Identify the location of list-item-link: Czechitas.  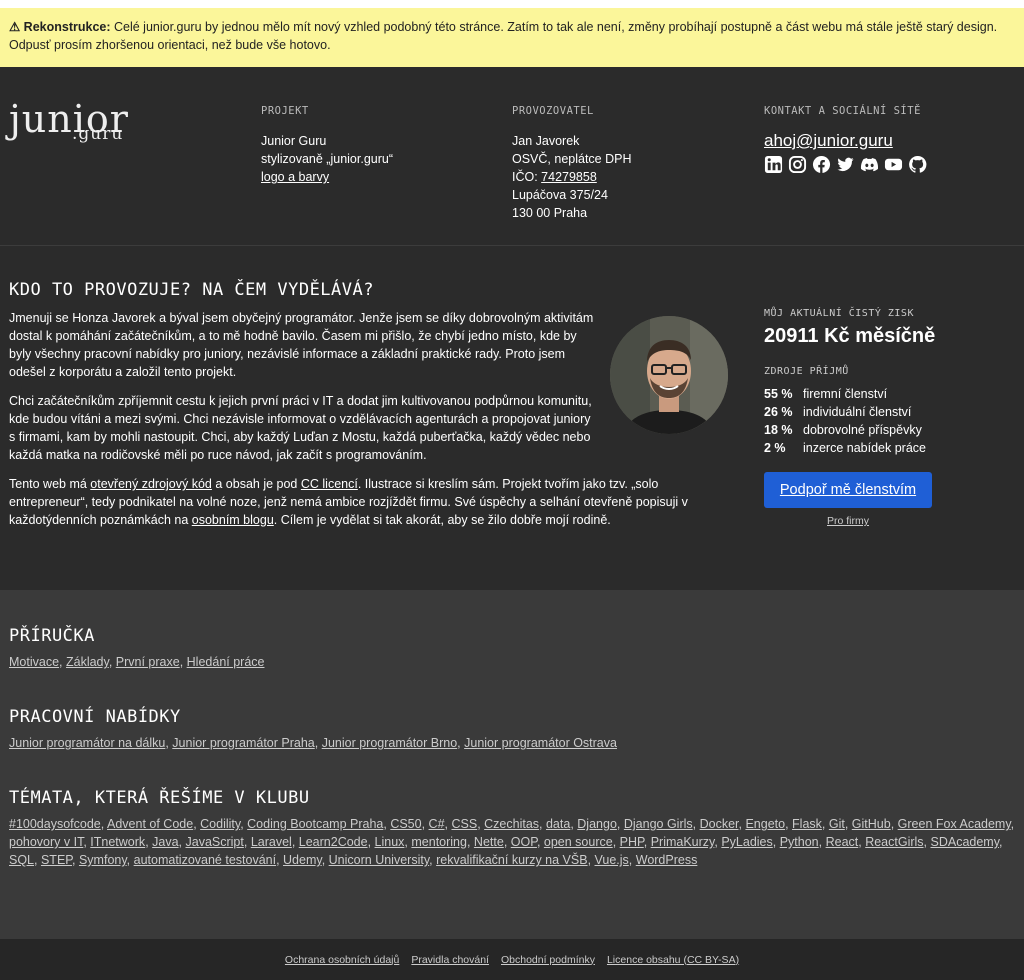
(511, 824).